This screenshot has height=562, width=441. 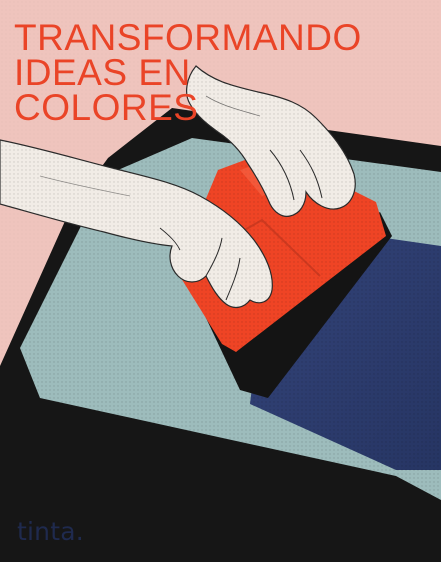 I want to click on headline-line-2: IDEAS EN, so click(x=102, y=72).